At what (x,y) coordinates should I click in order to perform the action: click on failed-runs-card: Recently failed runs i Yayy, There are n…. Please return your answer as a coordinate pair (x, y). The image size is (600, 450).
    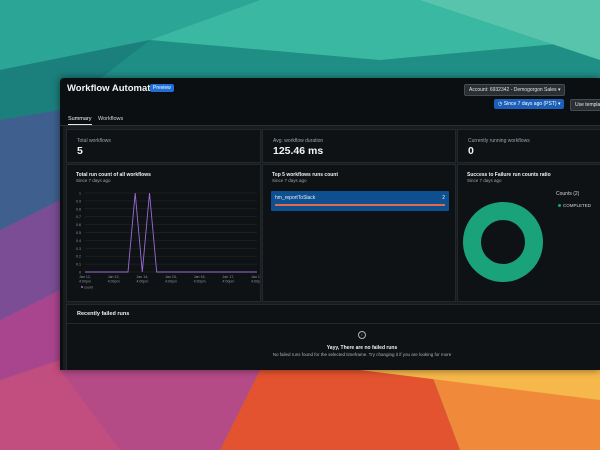
    Looking at the image, I should click on (333, 337).